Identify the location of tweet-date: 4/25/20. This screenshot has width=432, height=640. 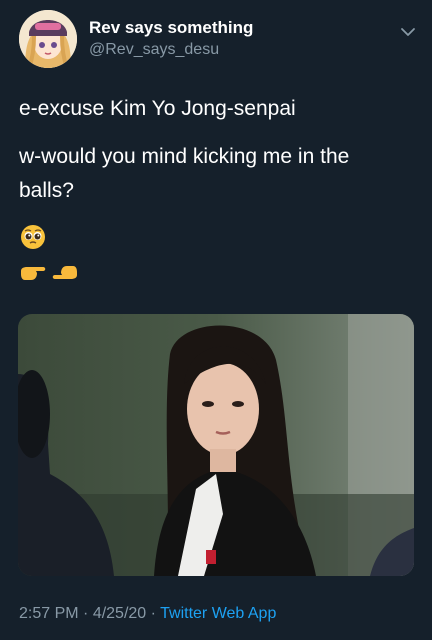
(119, 613).